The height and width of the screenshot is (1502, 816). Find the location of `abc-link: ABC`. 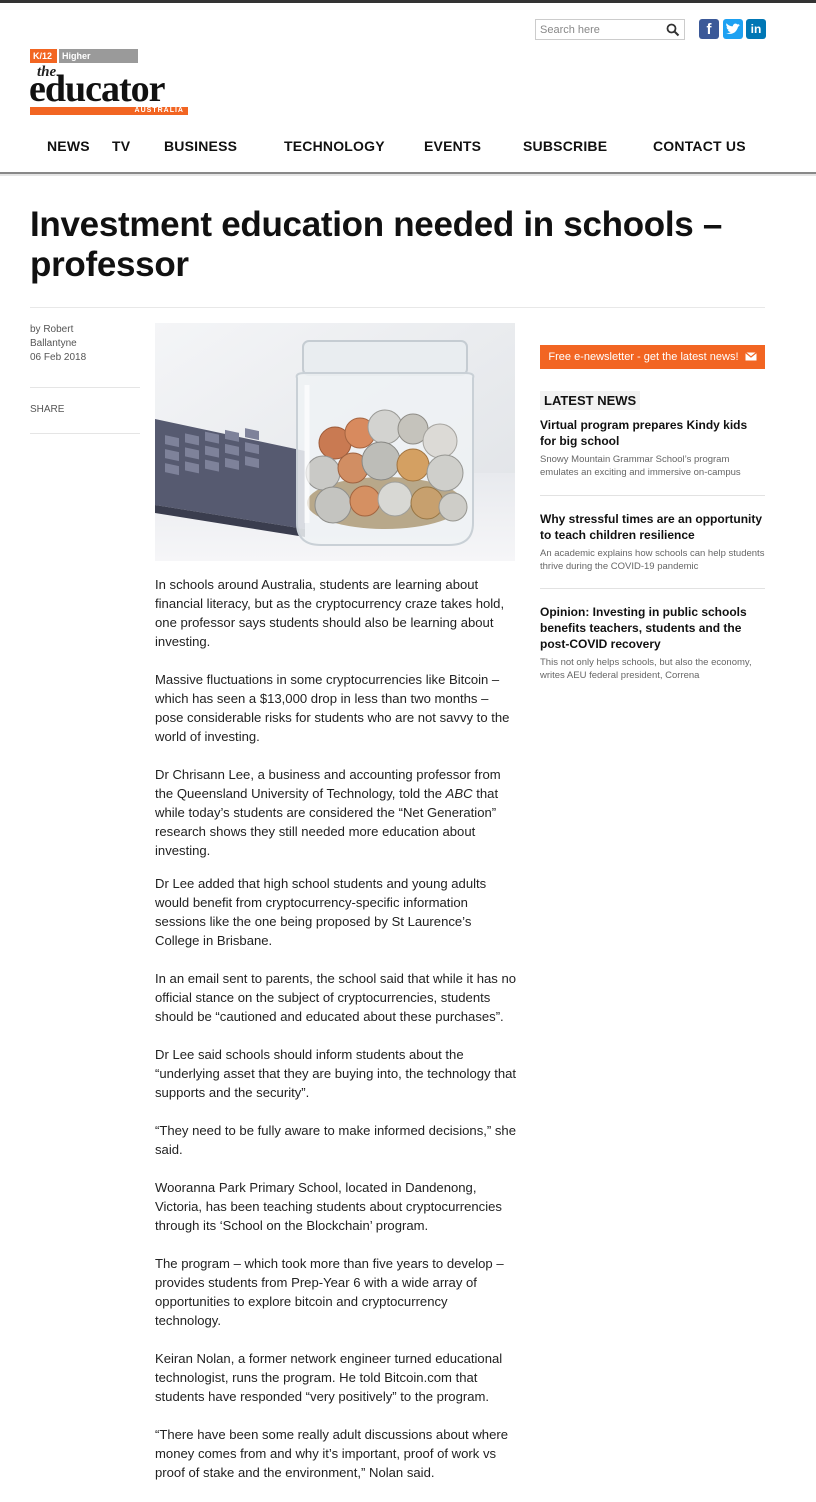

abc-link: ABC is located at coordinates (459, 793).